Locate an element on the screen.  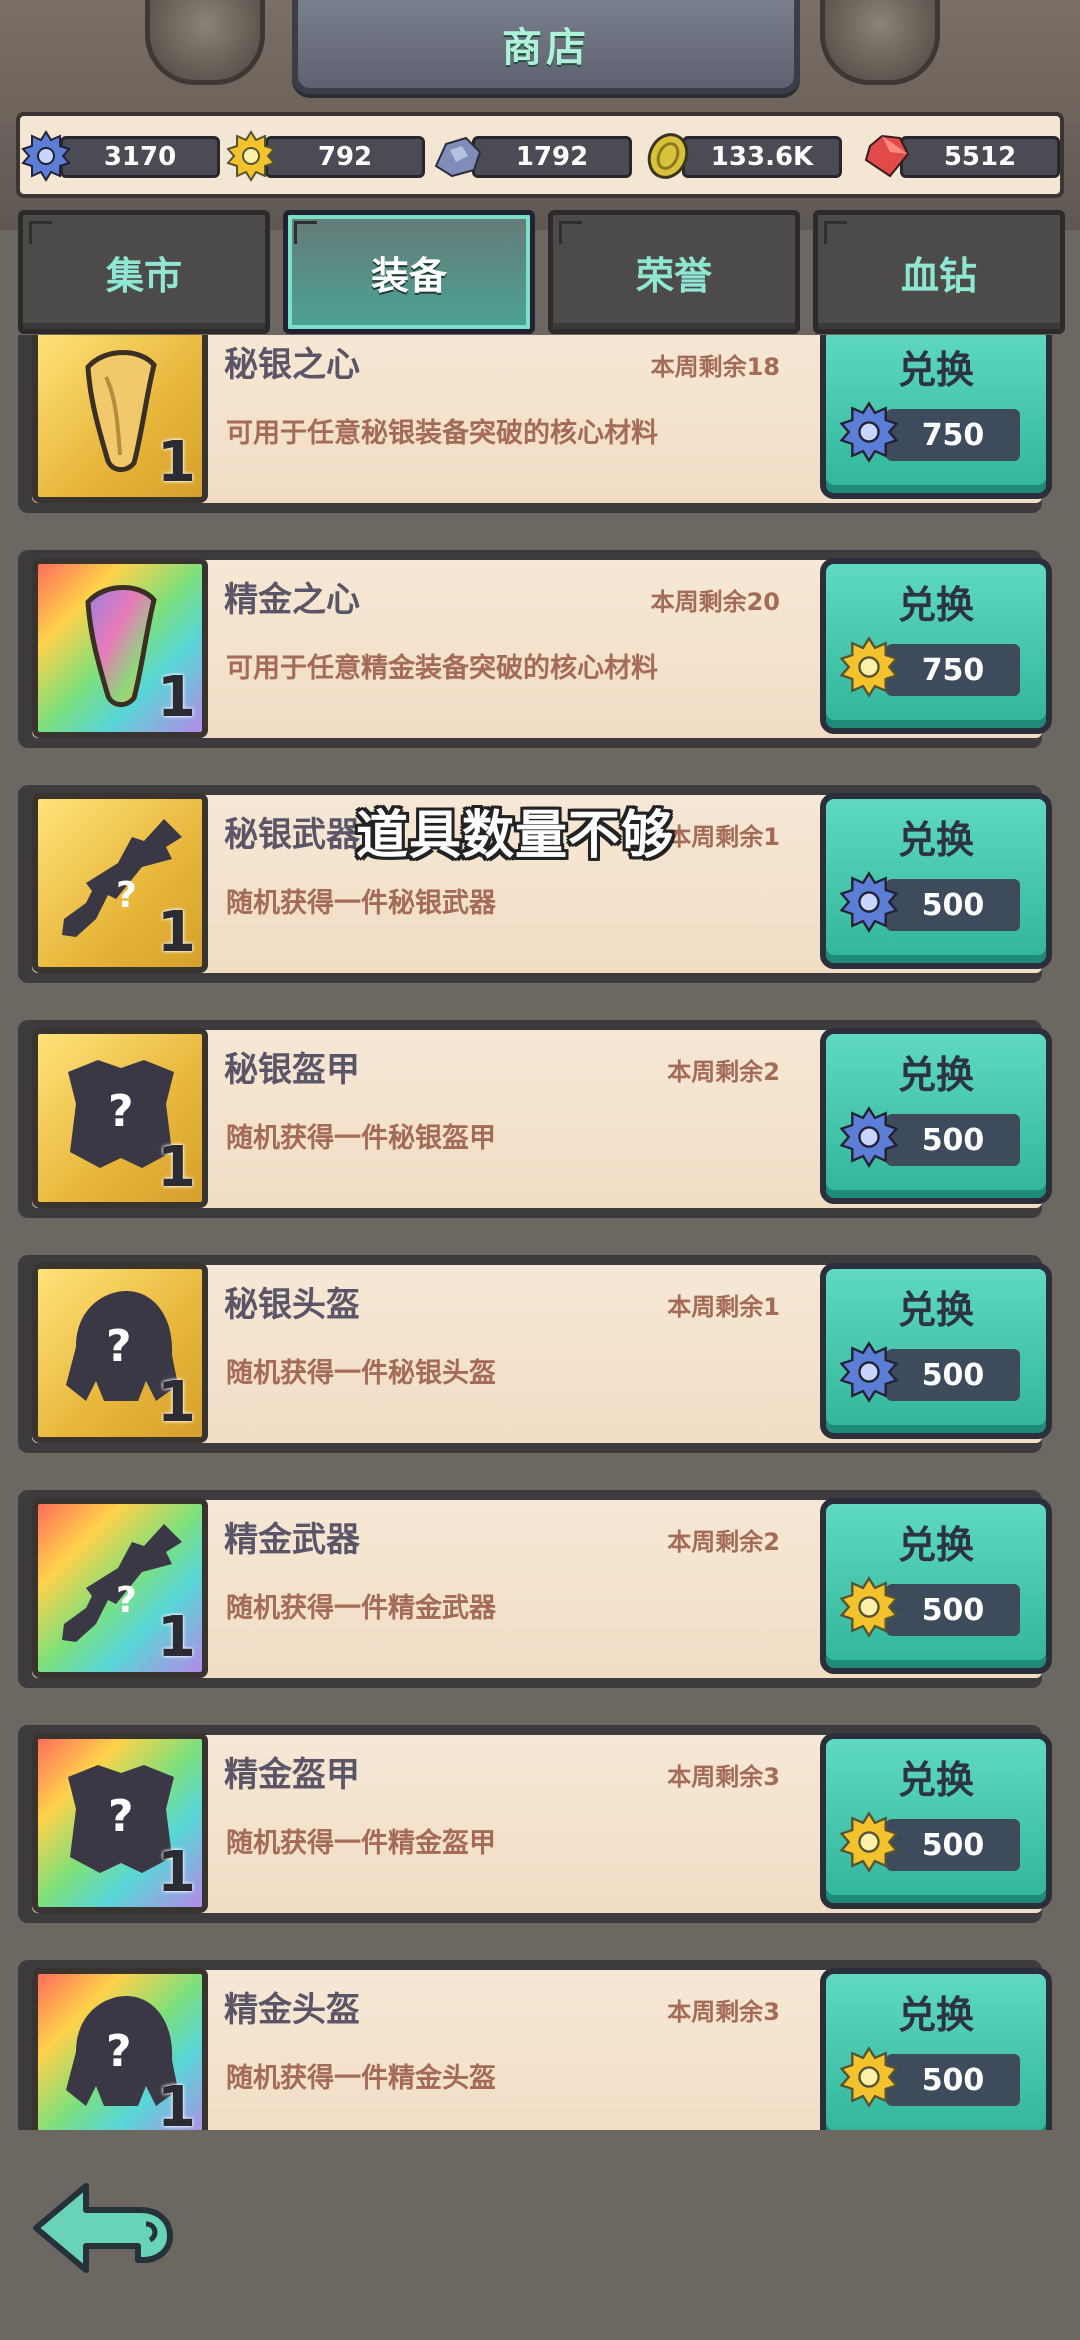
currency-value: 5512 is located at coordinates (980, 157).